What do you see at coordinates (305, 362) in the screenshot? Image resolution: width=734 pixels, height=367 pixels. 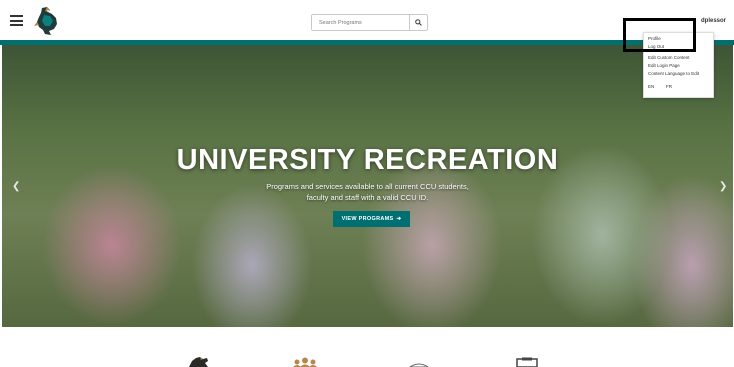 I see `group-icon` at bounding box center [305, 362].